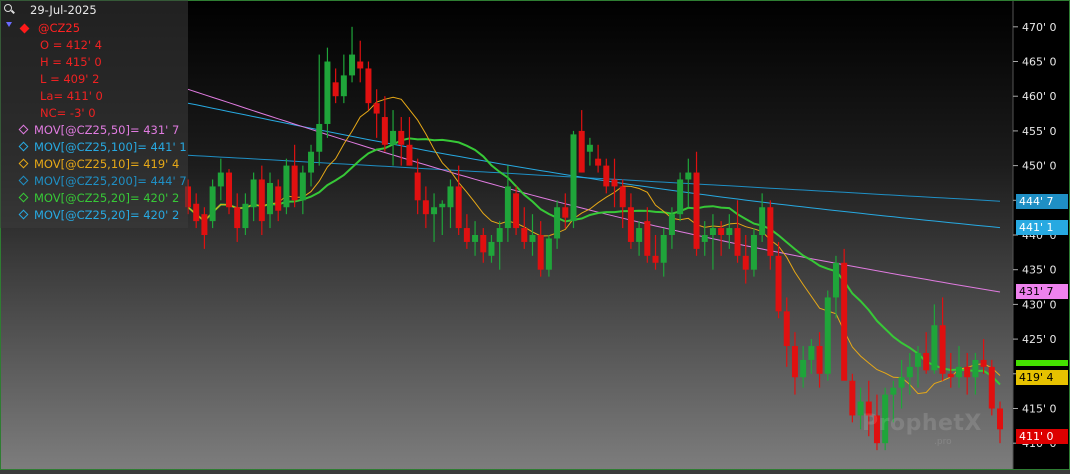 The width and height of the screenshot is (1070, 474). I want to click on price-tag: 411' 0, so click(1042, 437).